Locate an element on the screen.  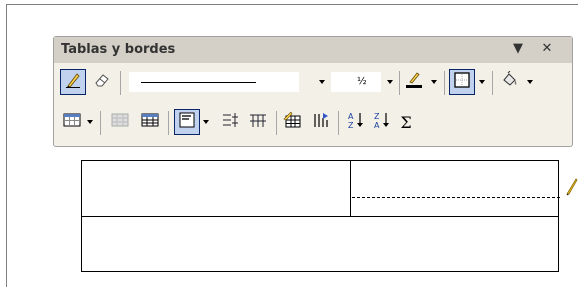
shading-color-arrow is located at coordinates (530, 82).